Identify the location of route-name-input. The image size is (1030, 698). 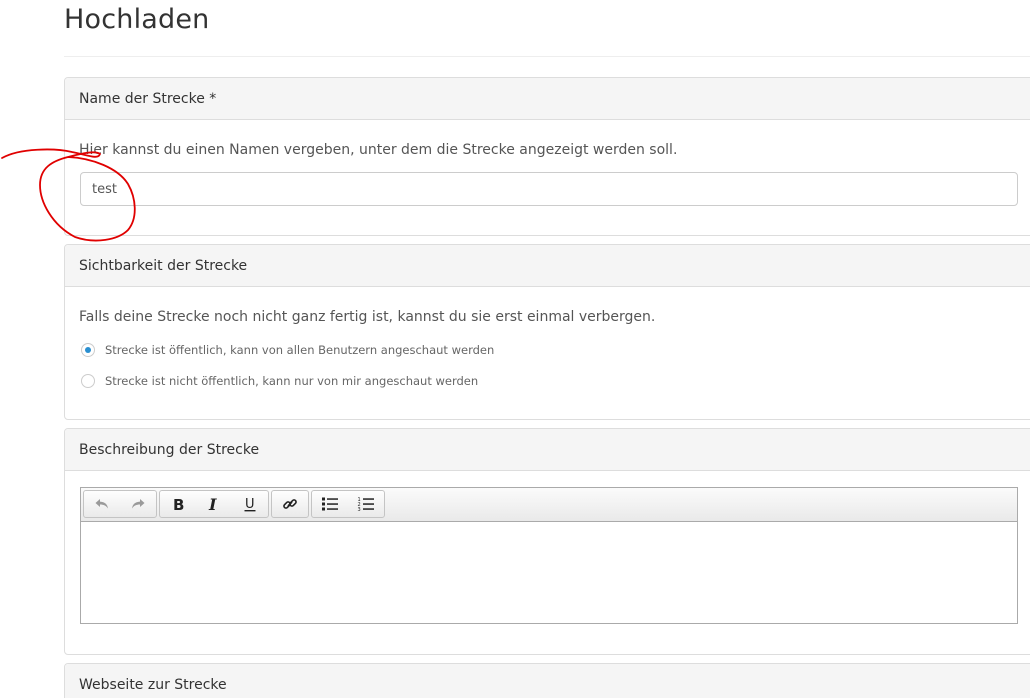
(549, 189).